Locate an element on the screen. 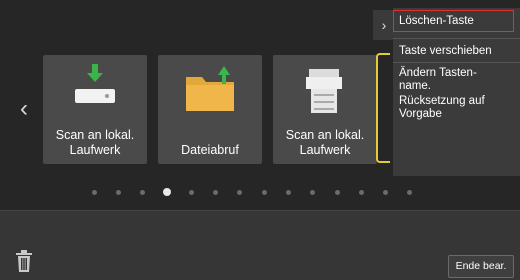 Image resolution: width=520 pixels, height=280 pixels. tile-label: Dateiabruf is located at coordinates (210, 150).